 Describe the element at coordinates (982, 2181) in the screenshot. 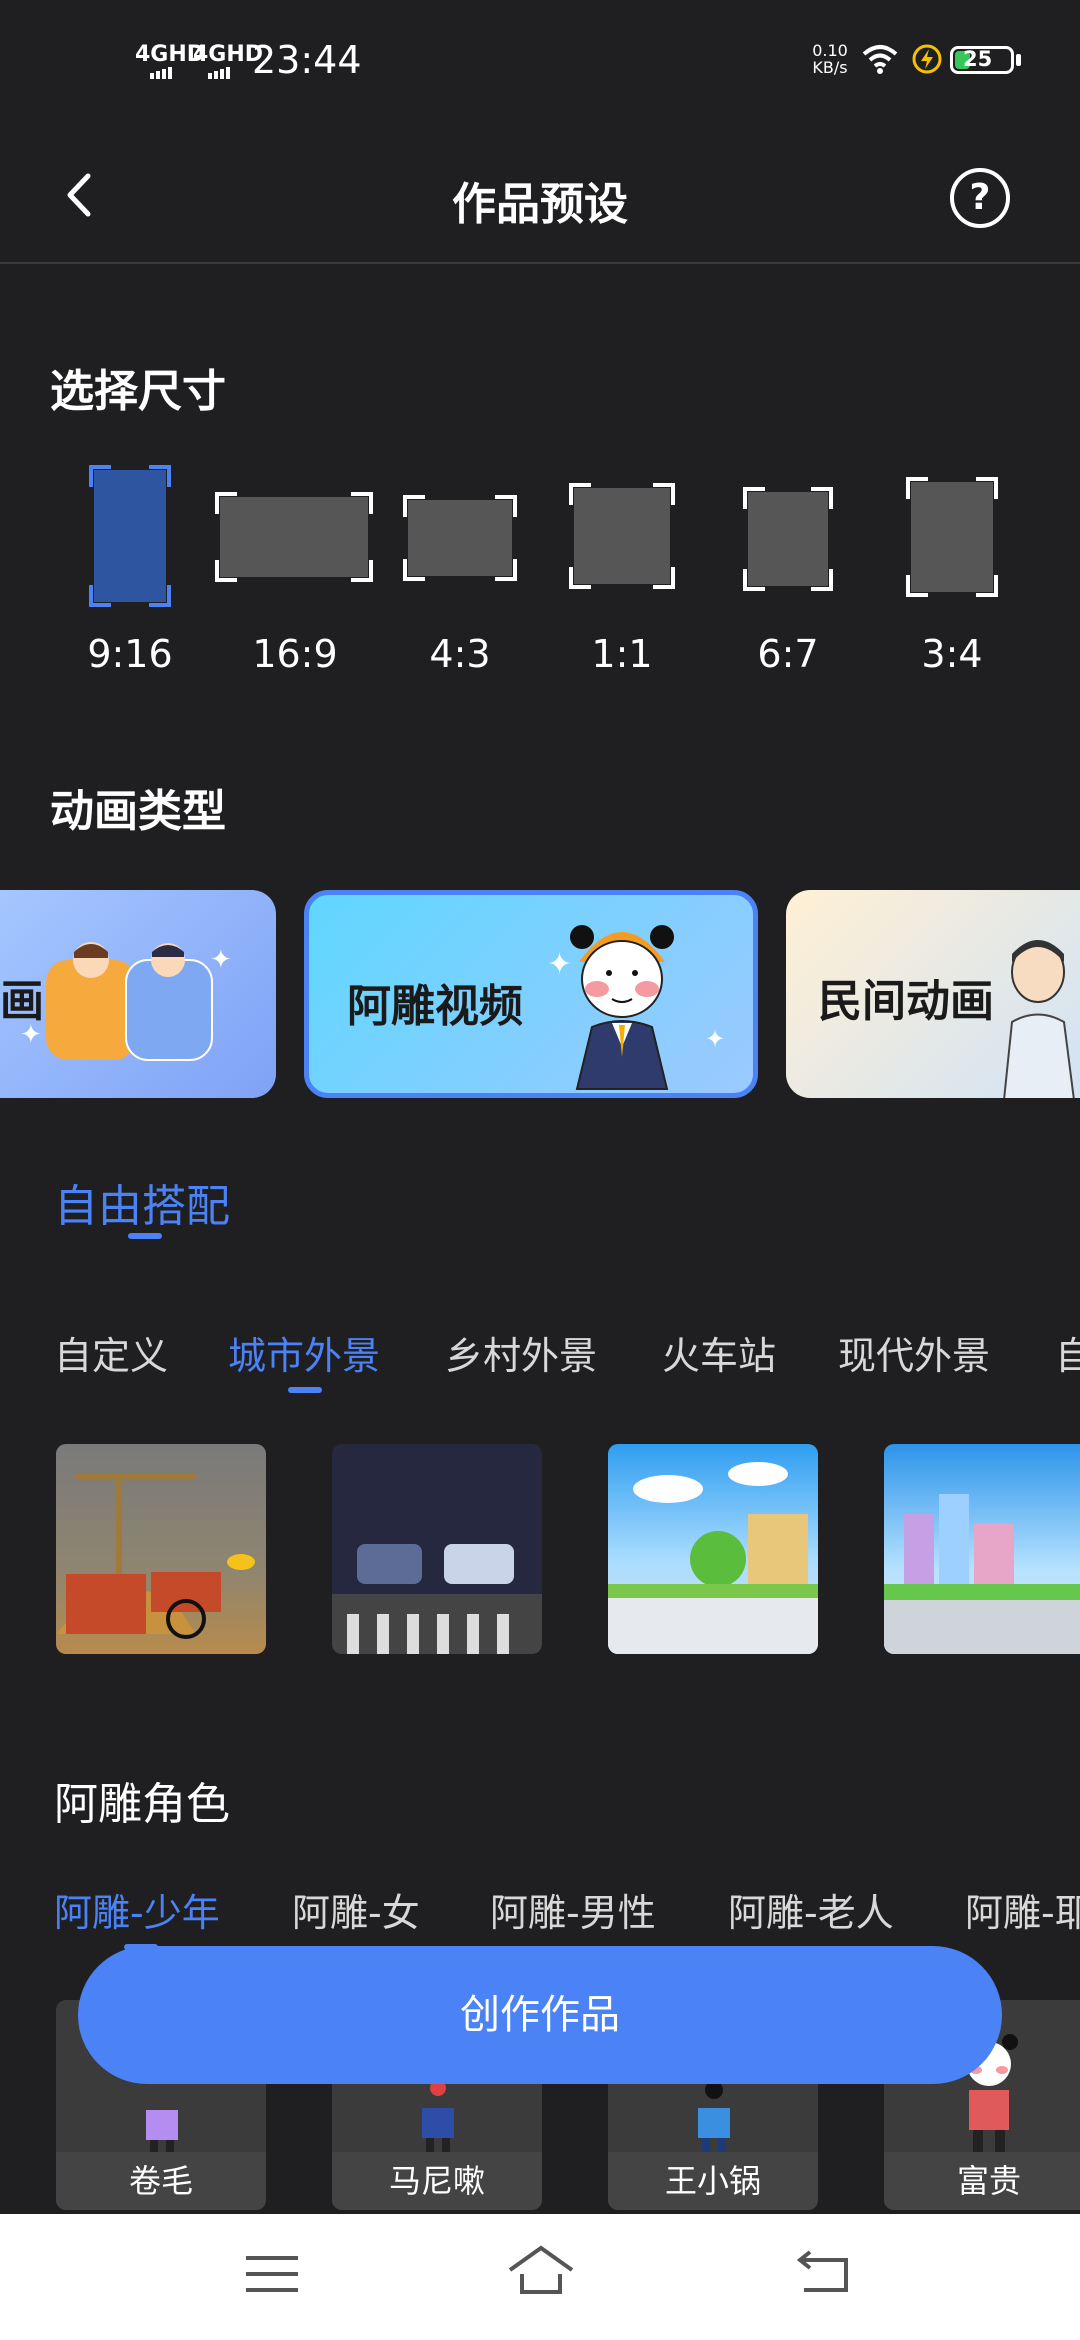

I see `character-label: 富贵` at that location.